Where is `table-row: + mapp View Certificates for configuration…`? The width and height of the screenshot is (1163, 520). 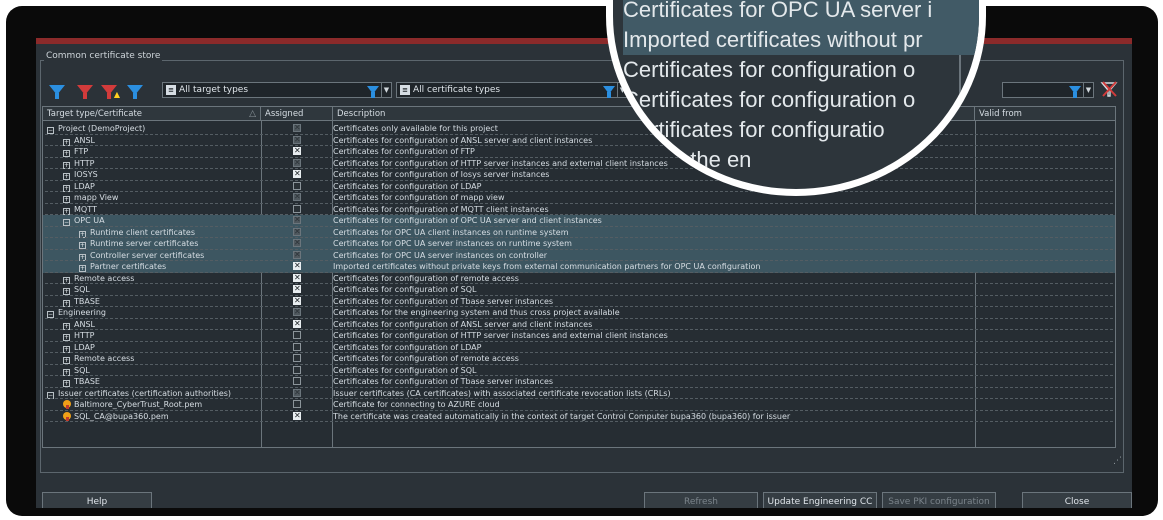 table-row: + mapp View Certificates for configuration… is located at coordinates (579, 198).